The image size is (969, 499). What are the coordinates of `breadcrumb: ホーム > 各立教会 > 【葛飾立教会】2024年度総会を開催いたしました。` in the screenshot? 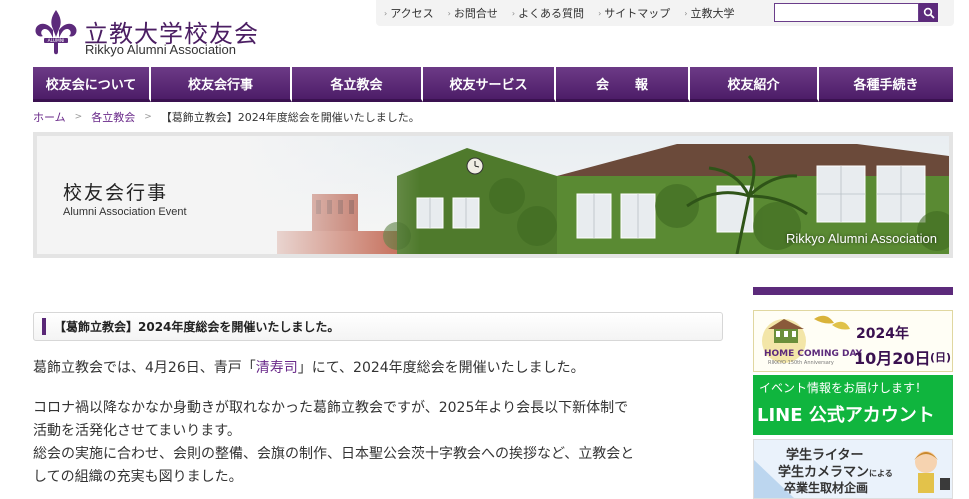 It's located at (226, 117).